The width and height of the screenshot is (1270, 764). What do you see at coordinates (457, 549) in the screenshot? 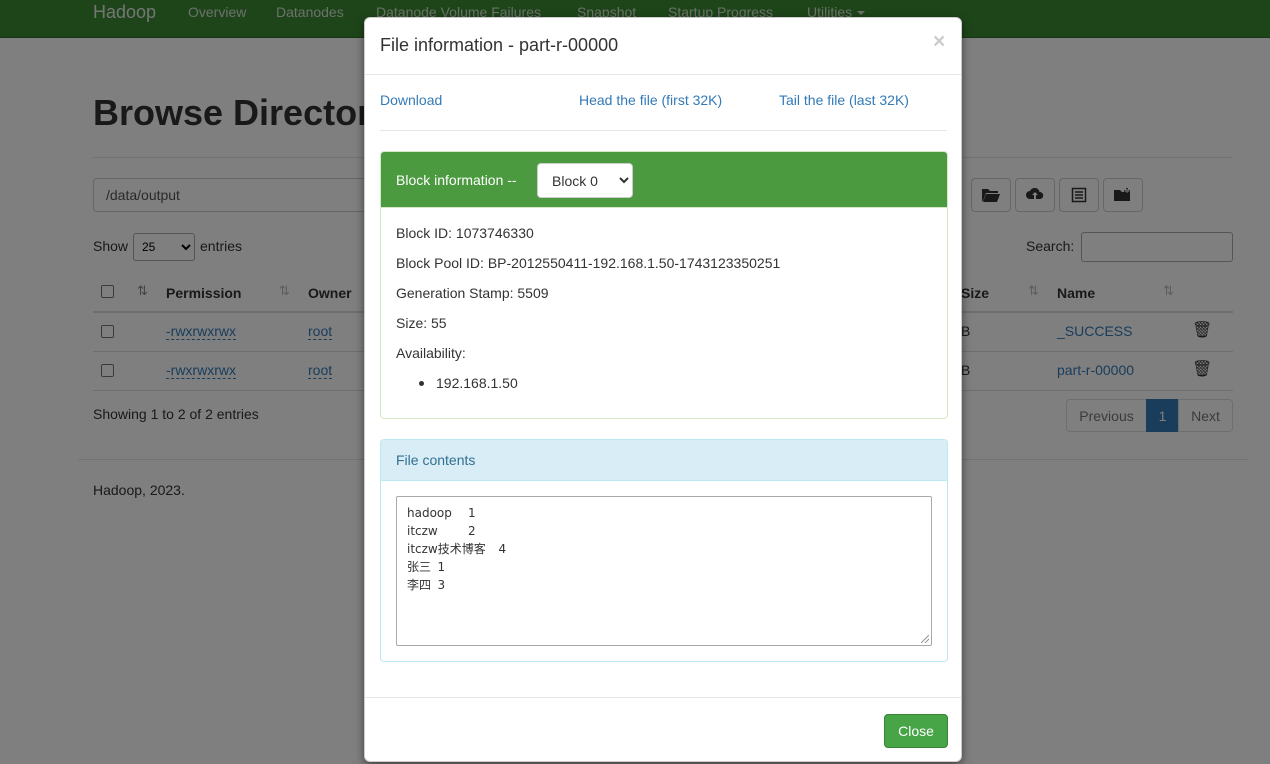
I see `file-content-line: itczw技术博客 4` at bounding box center [457, 549].